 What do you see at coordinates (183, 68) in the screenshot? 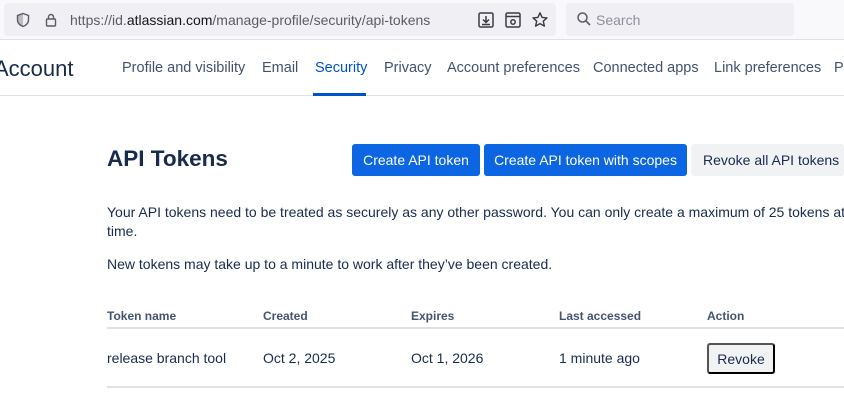
I see `nav-profile-visibility: Profile and visibility` at bounding box center [183, 68].